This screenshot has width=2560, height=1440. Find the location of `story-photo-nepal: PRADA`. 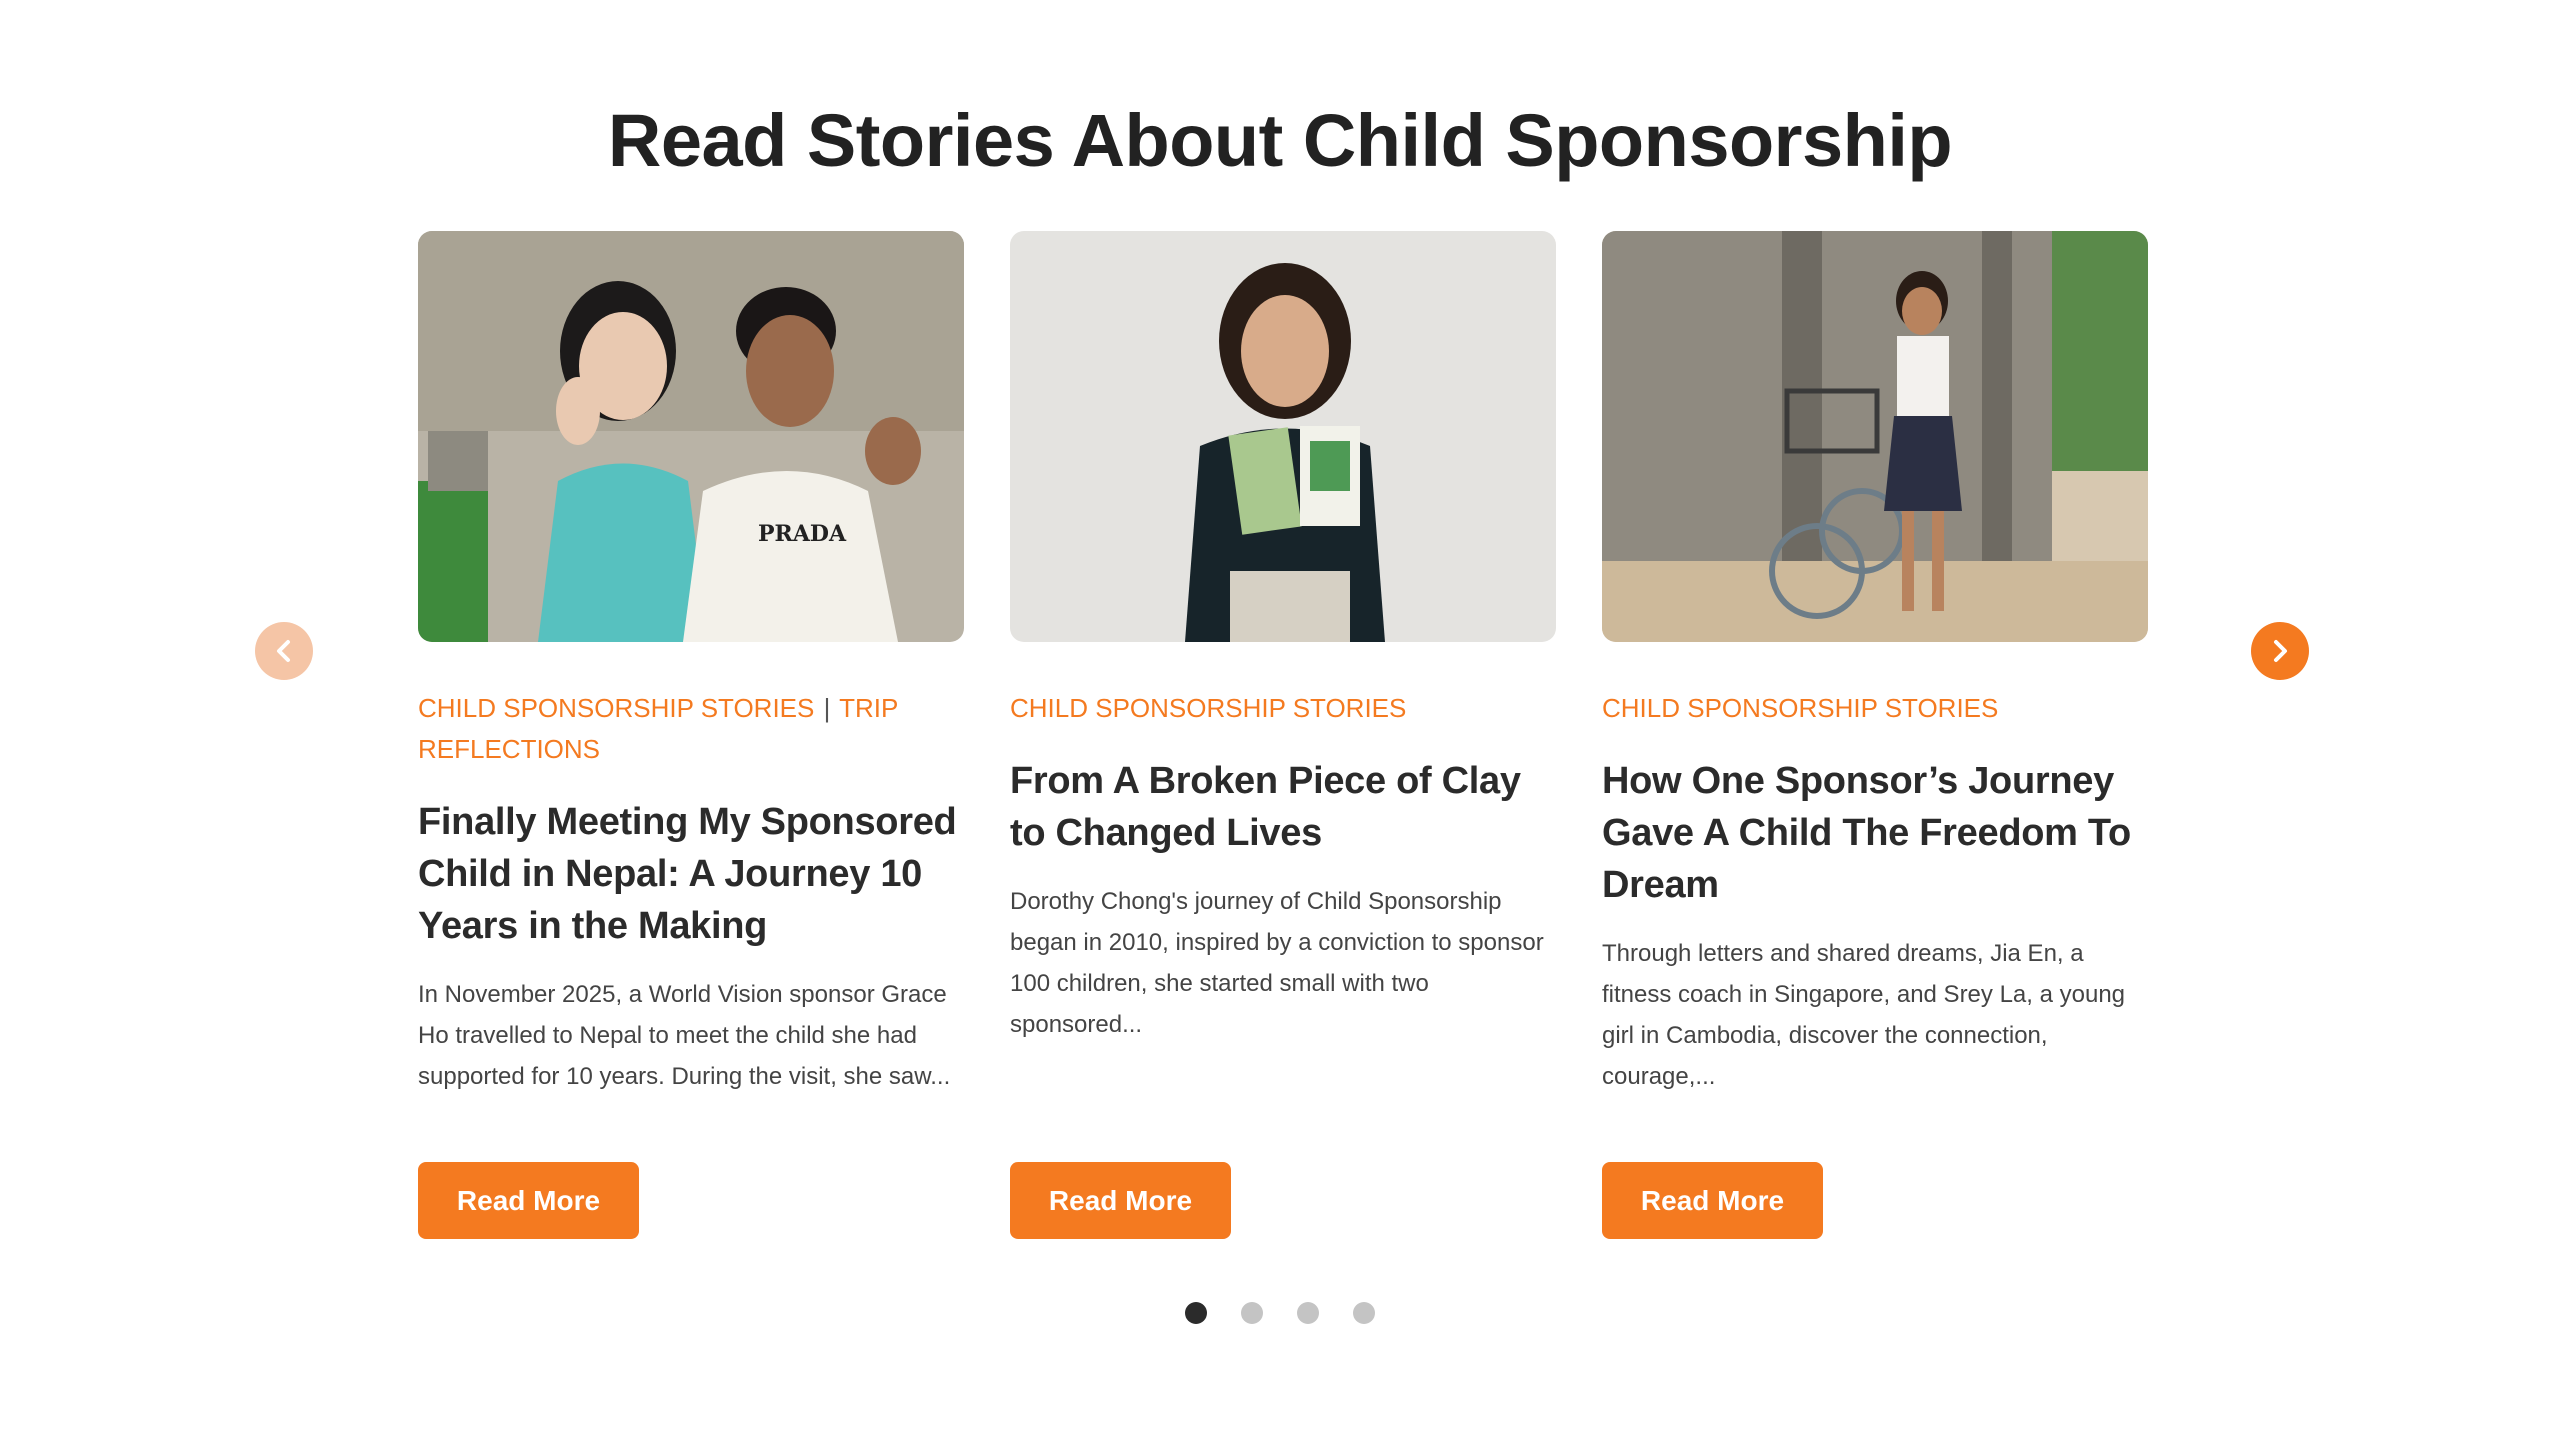

story-photo-nepal: PRADA is located at coordinates (691, 436).